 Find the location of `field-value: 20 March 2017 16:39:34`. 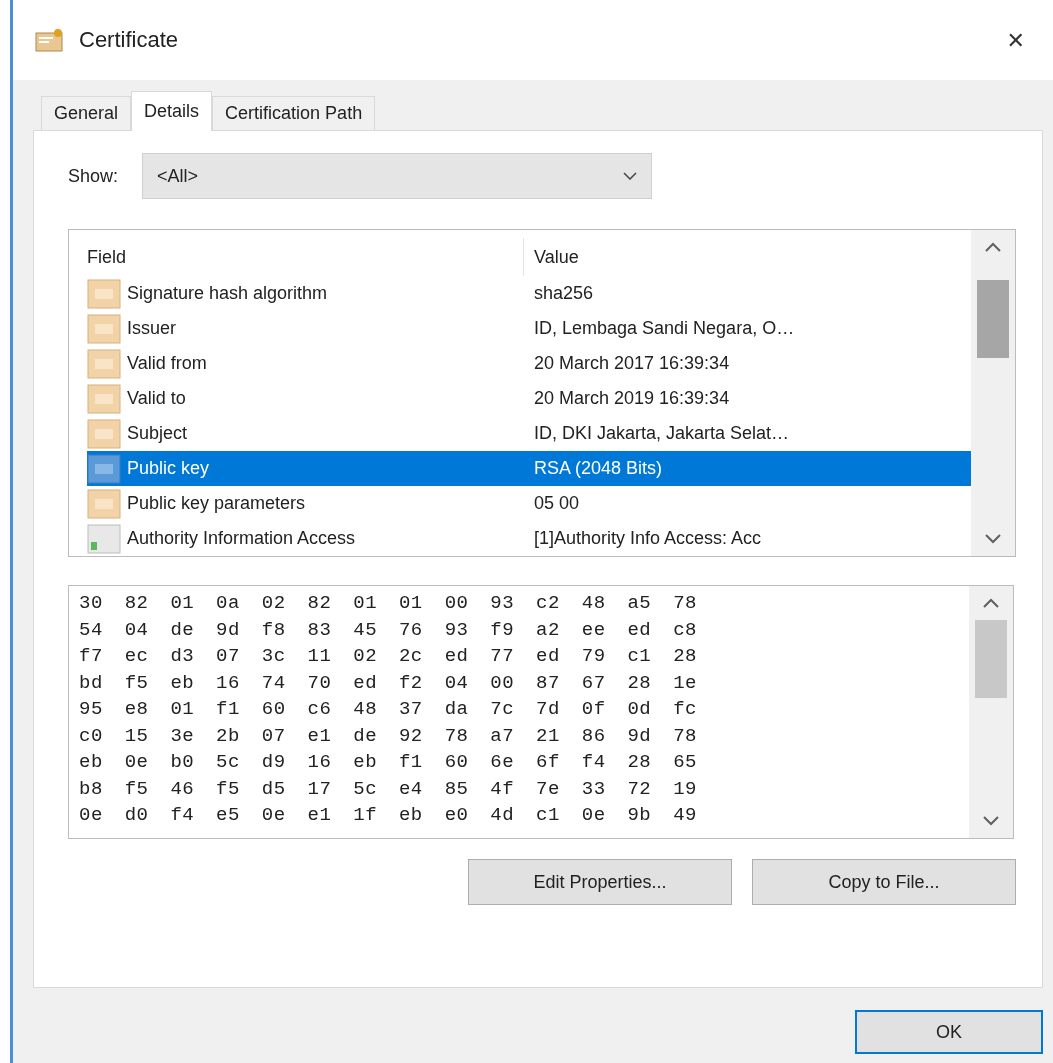

field-value: 20 March 2017 16:39:34 is located at coordinates (632, 363).